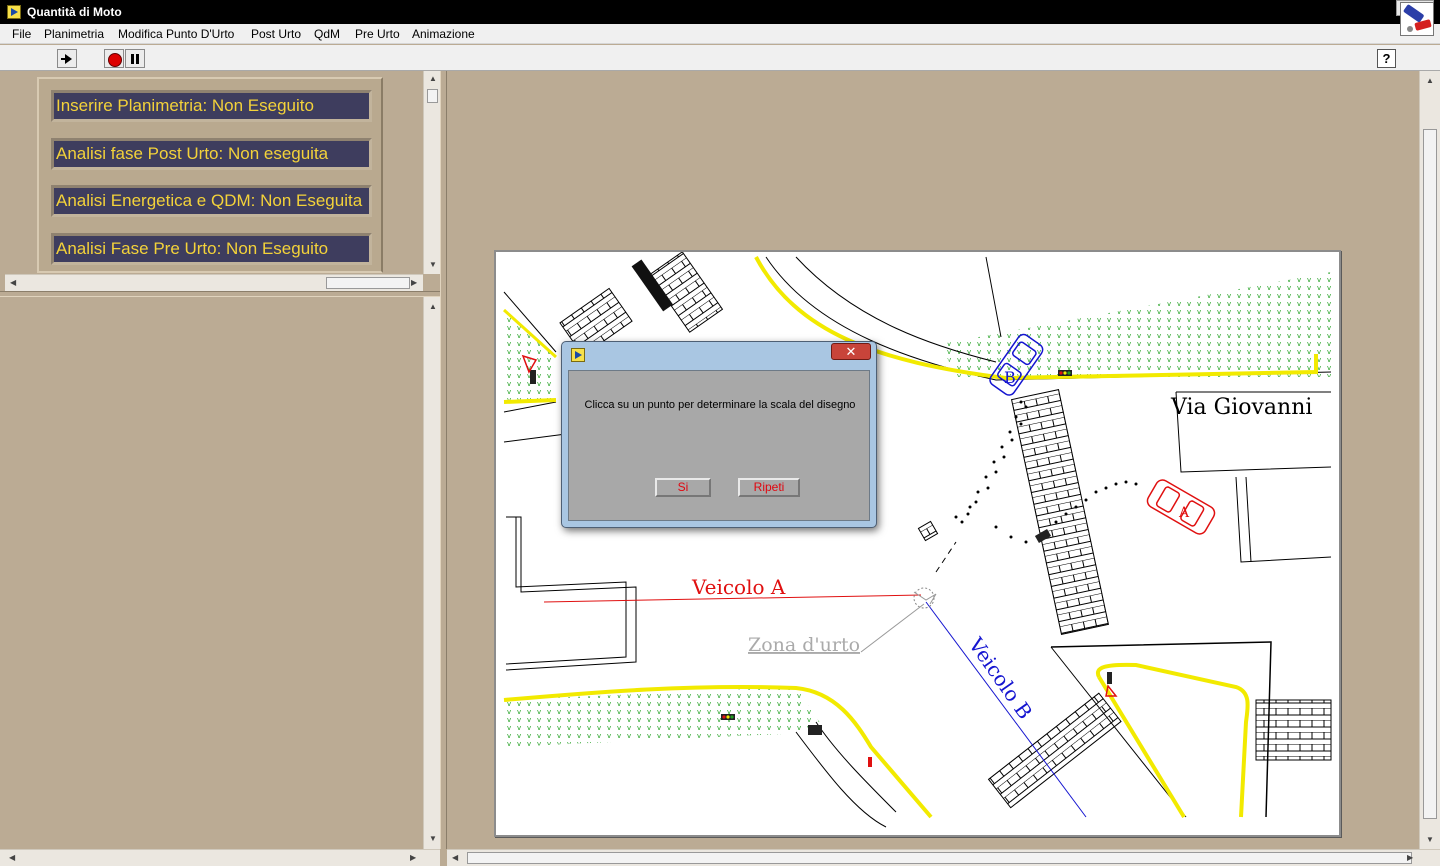  What do you see at coordinates (431, 172) in the screenshot?
I see `status-pane-vertical-scrollbar: ▲ ▼` at bounding box center [431, 172].